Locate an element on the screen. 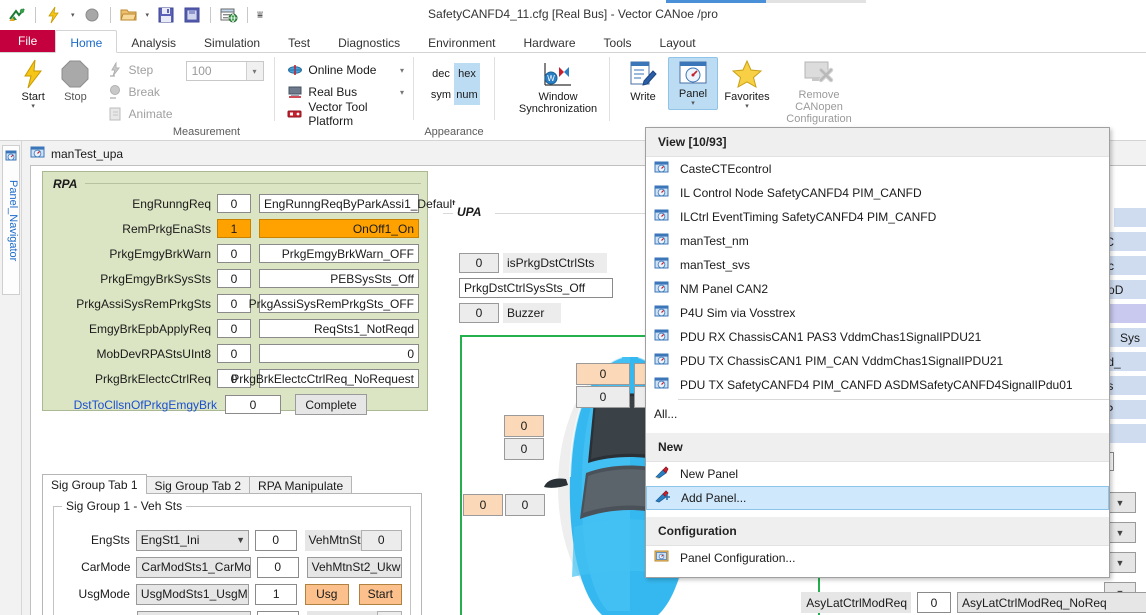 The image size is (1146, 615). panel-button: Panel ▾ is located at coordinates (693, 83).